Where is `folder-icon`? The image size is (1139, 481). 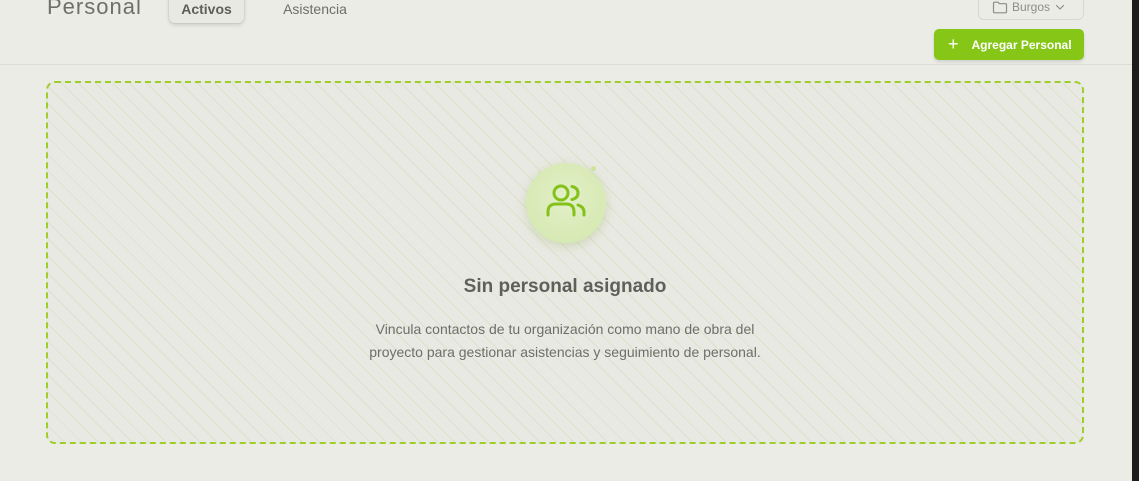
folder-icon is located at coordinates (1000, 7).